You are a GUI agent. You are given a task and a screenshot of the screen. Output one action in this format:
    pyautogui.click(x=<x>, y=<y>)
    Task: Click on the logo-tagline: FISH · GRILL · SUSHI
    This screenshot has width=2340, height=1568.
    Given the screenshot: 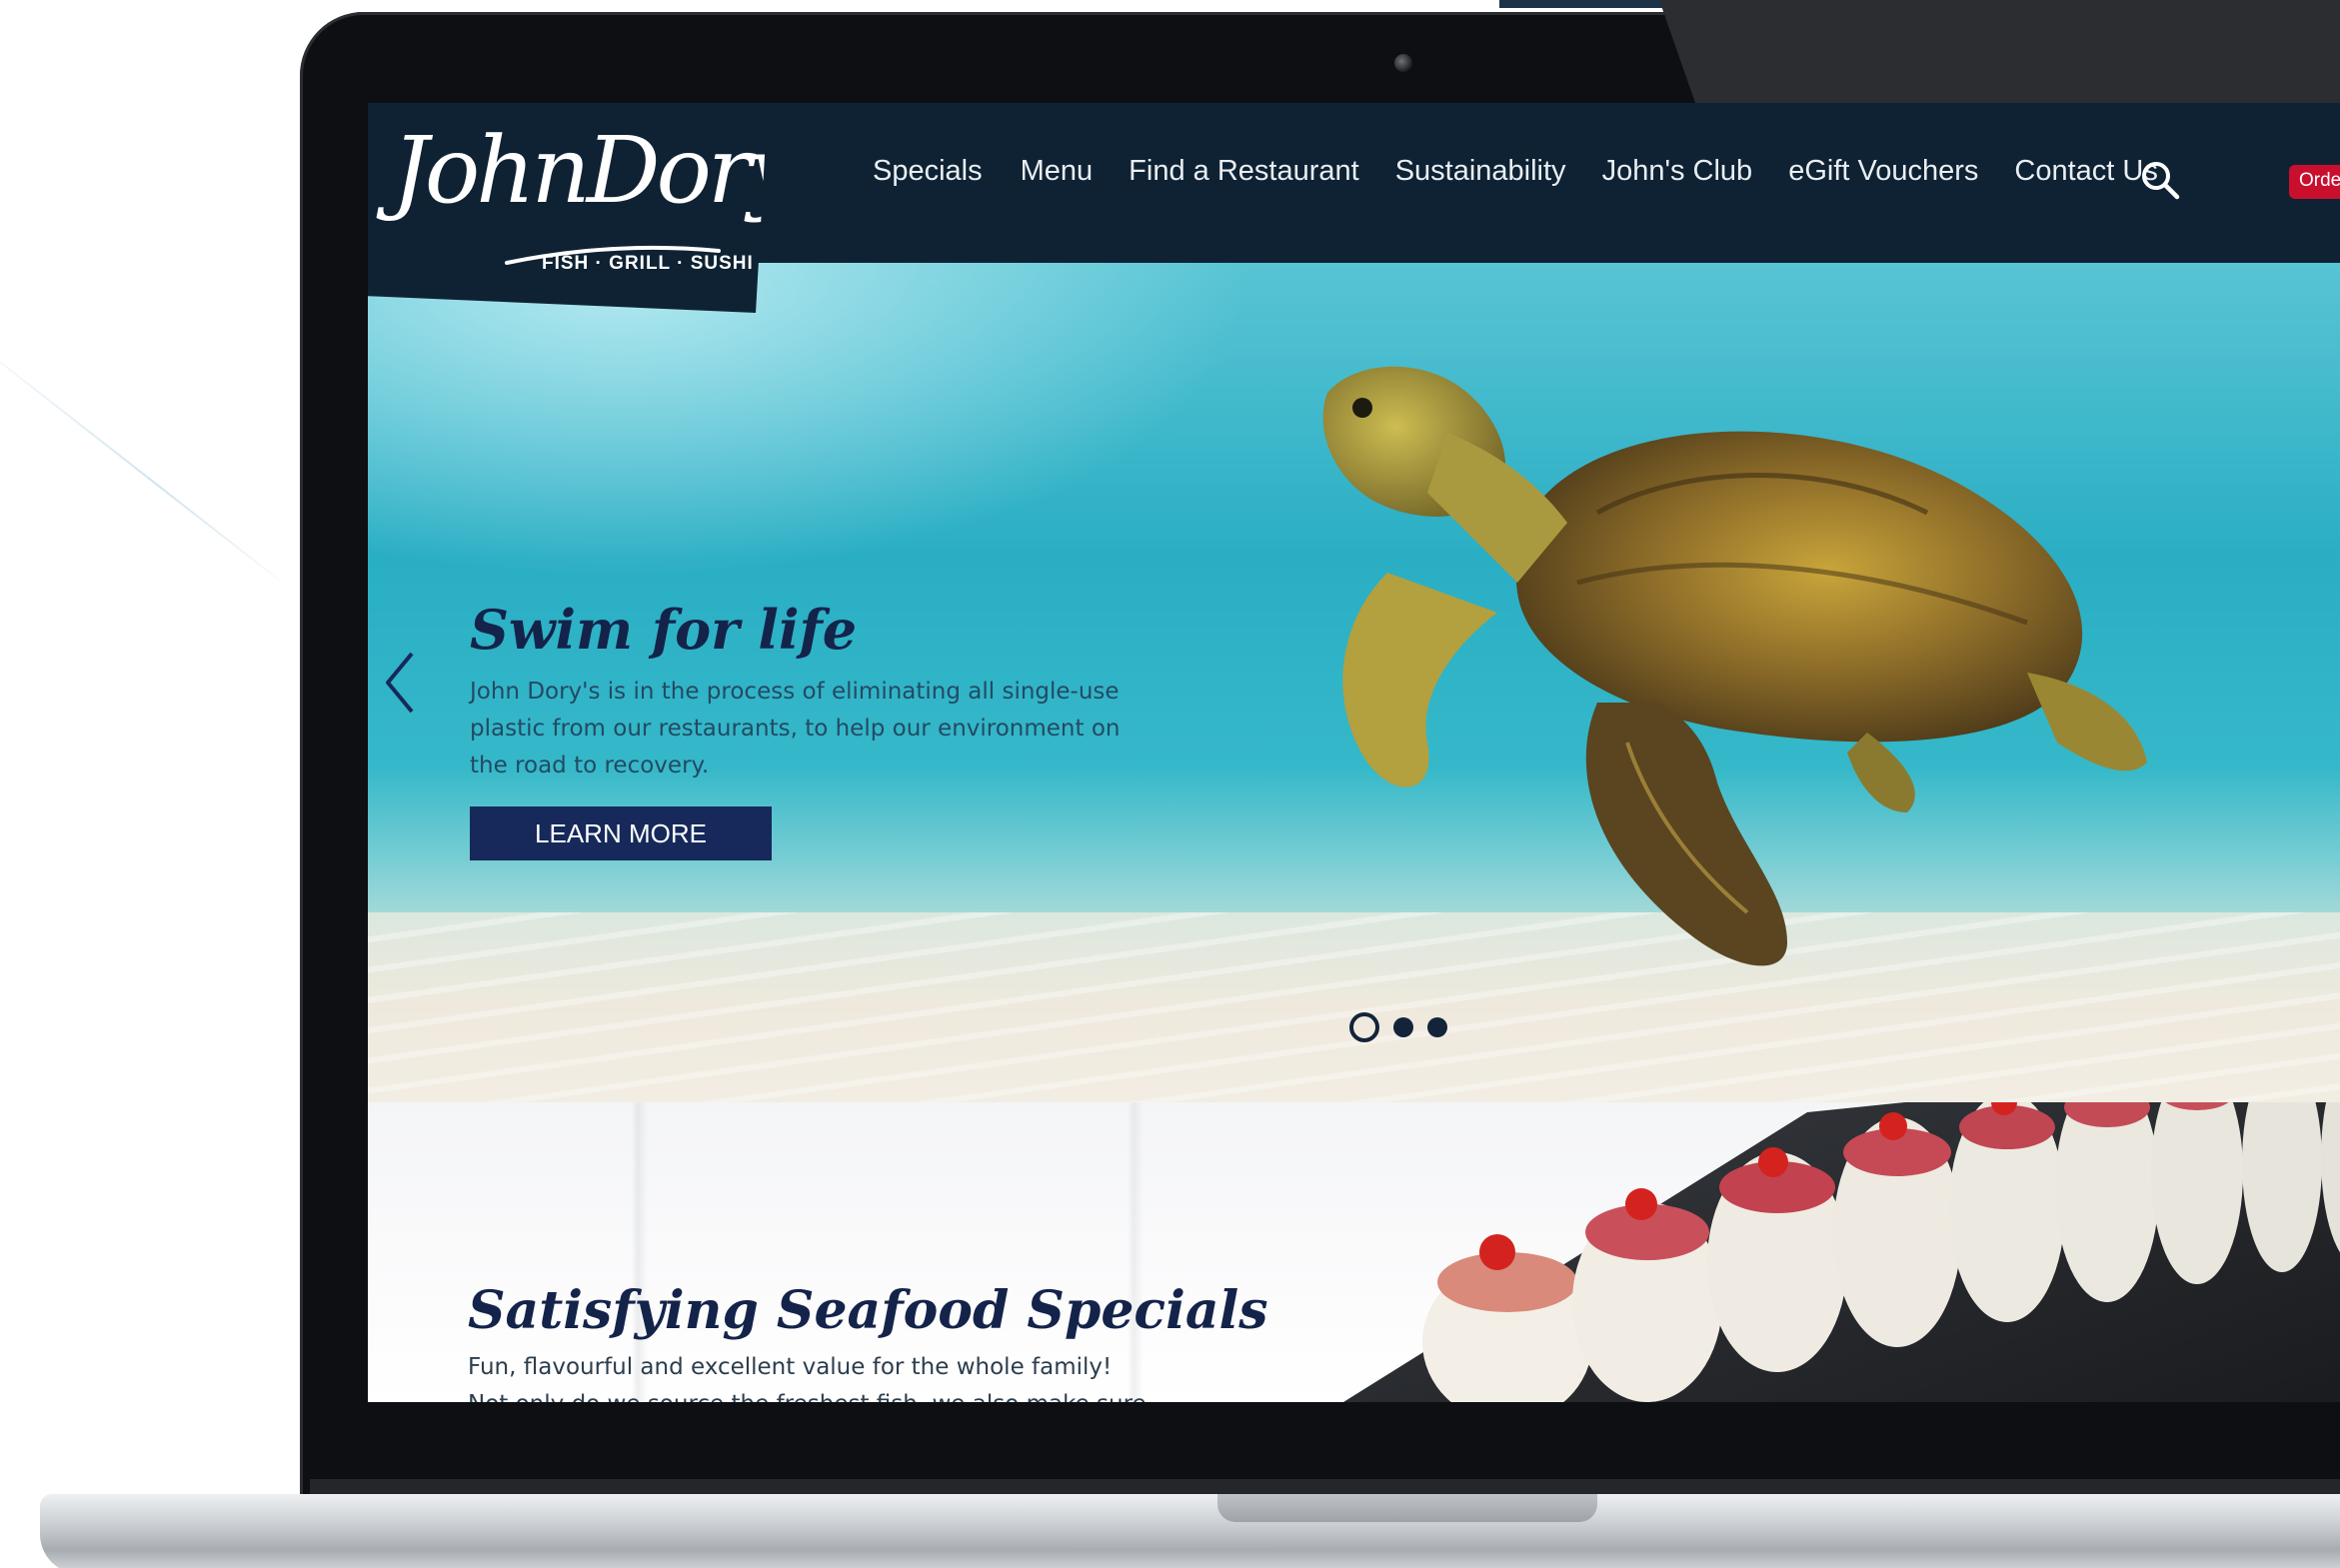 What is the action you would take?
    pyautogui.click(x=648, y=263)
    